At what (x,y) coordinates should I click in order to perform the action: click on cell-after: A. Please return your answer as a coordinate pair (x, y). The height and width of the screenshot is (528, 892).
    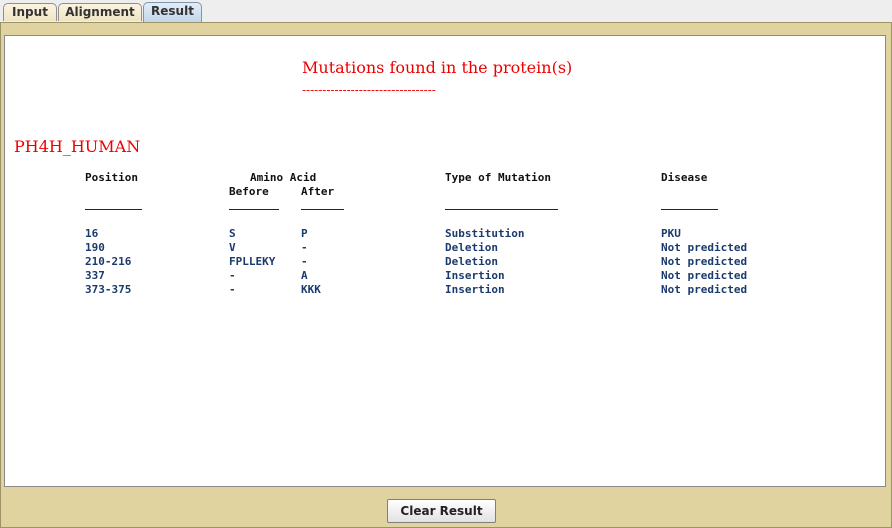
    Looking at the image, I should click on (304, 275).